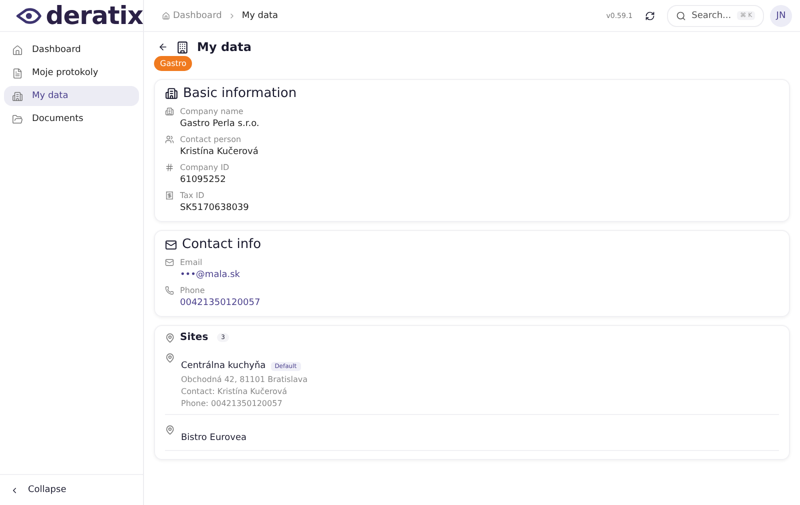 The height and width of the screenshot is (505, 800). Describe the element at coordinates (214, 208) in the screenshot. I see `field-value: SK5170638039` at that location.